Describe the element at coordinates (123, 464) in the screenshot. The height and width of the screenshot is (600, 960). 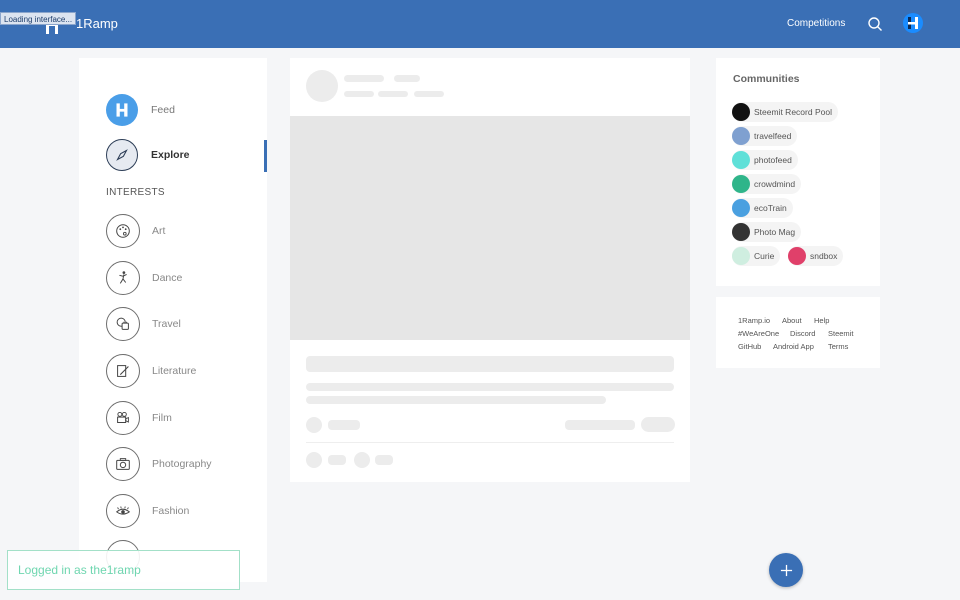
I see `camera-icon` at that location.